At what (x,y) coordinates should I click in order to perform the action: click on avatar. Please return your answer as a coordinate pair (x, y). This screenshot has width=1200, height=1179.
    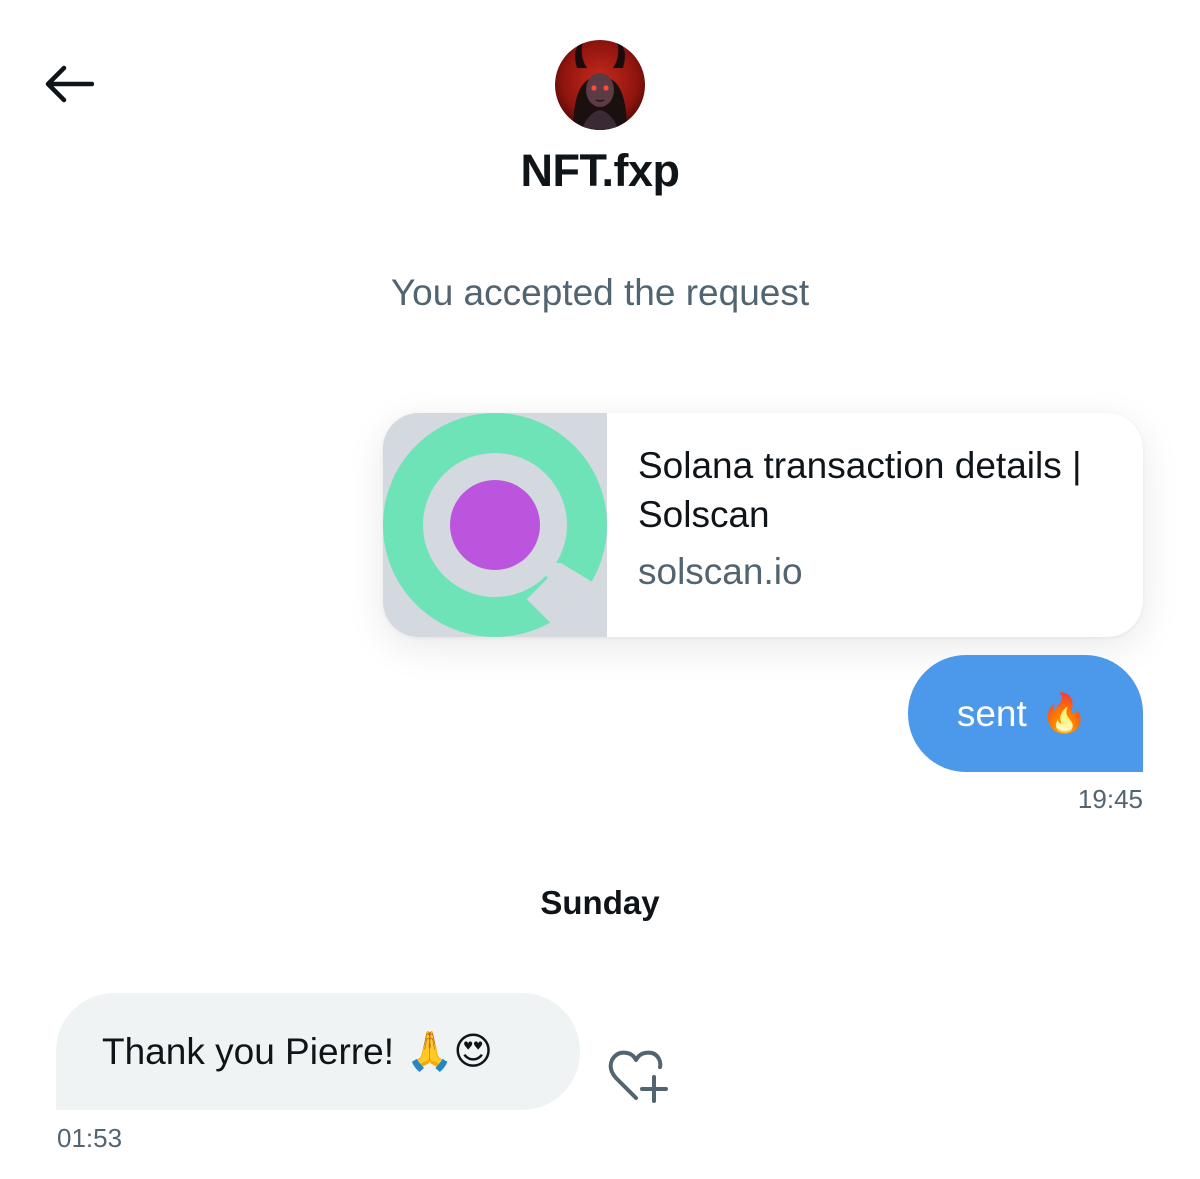
    Looking at the image, I should click on (600, 85).